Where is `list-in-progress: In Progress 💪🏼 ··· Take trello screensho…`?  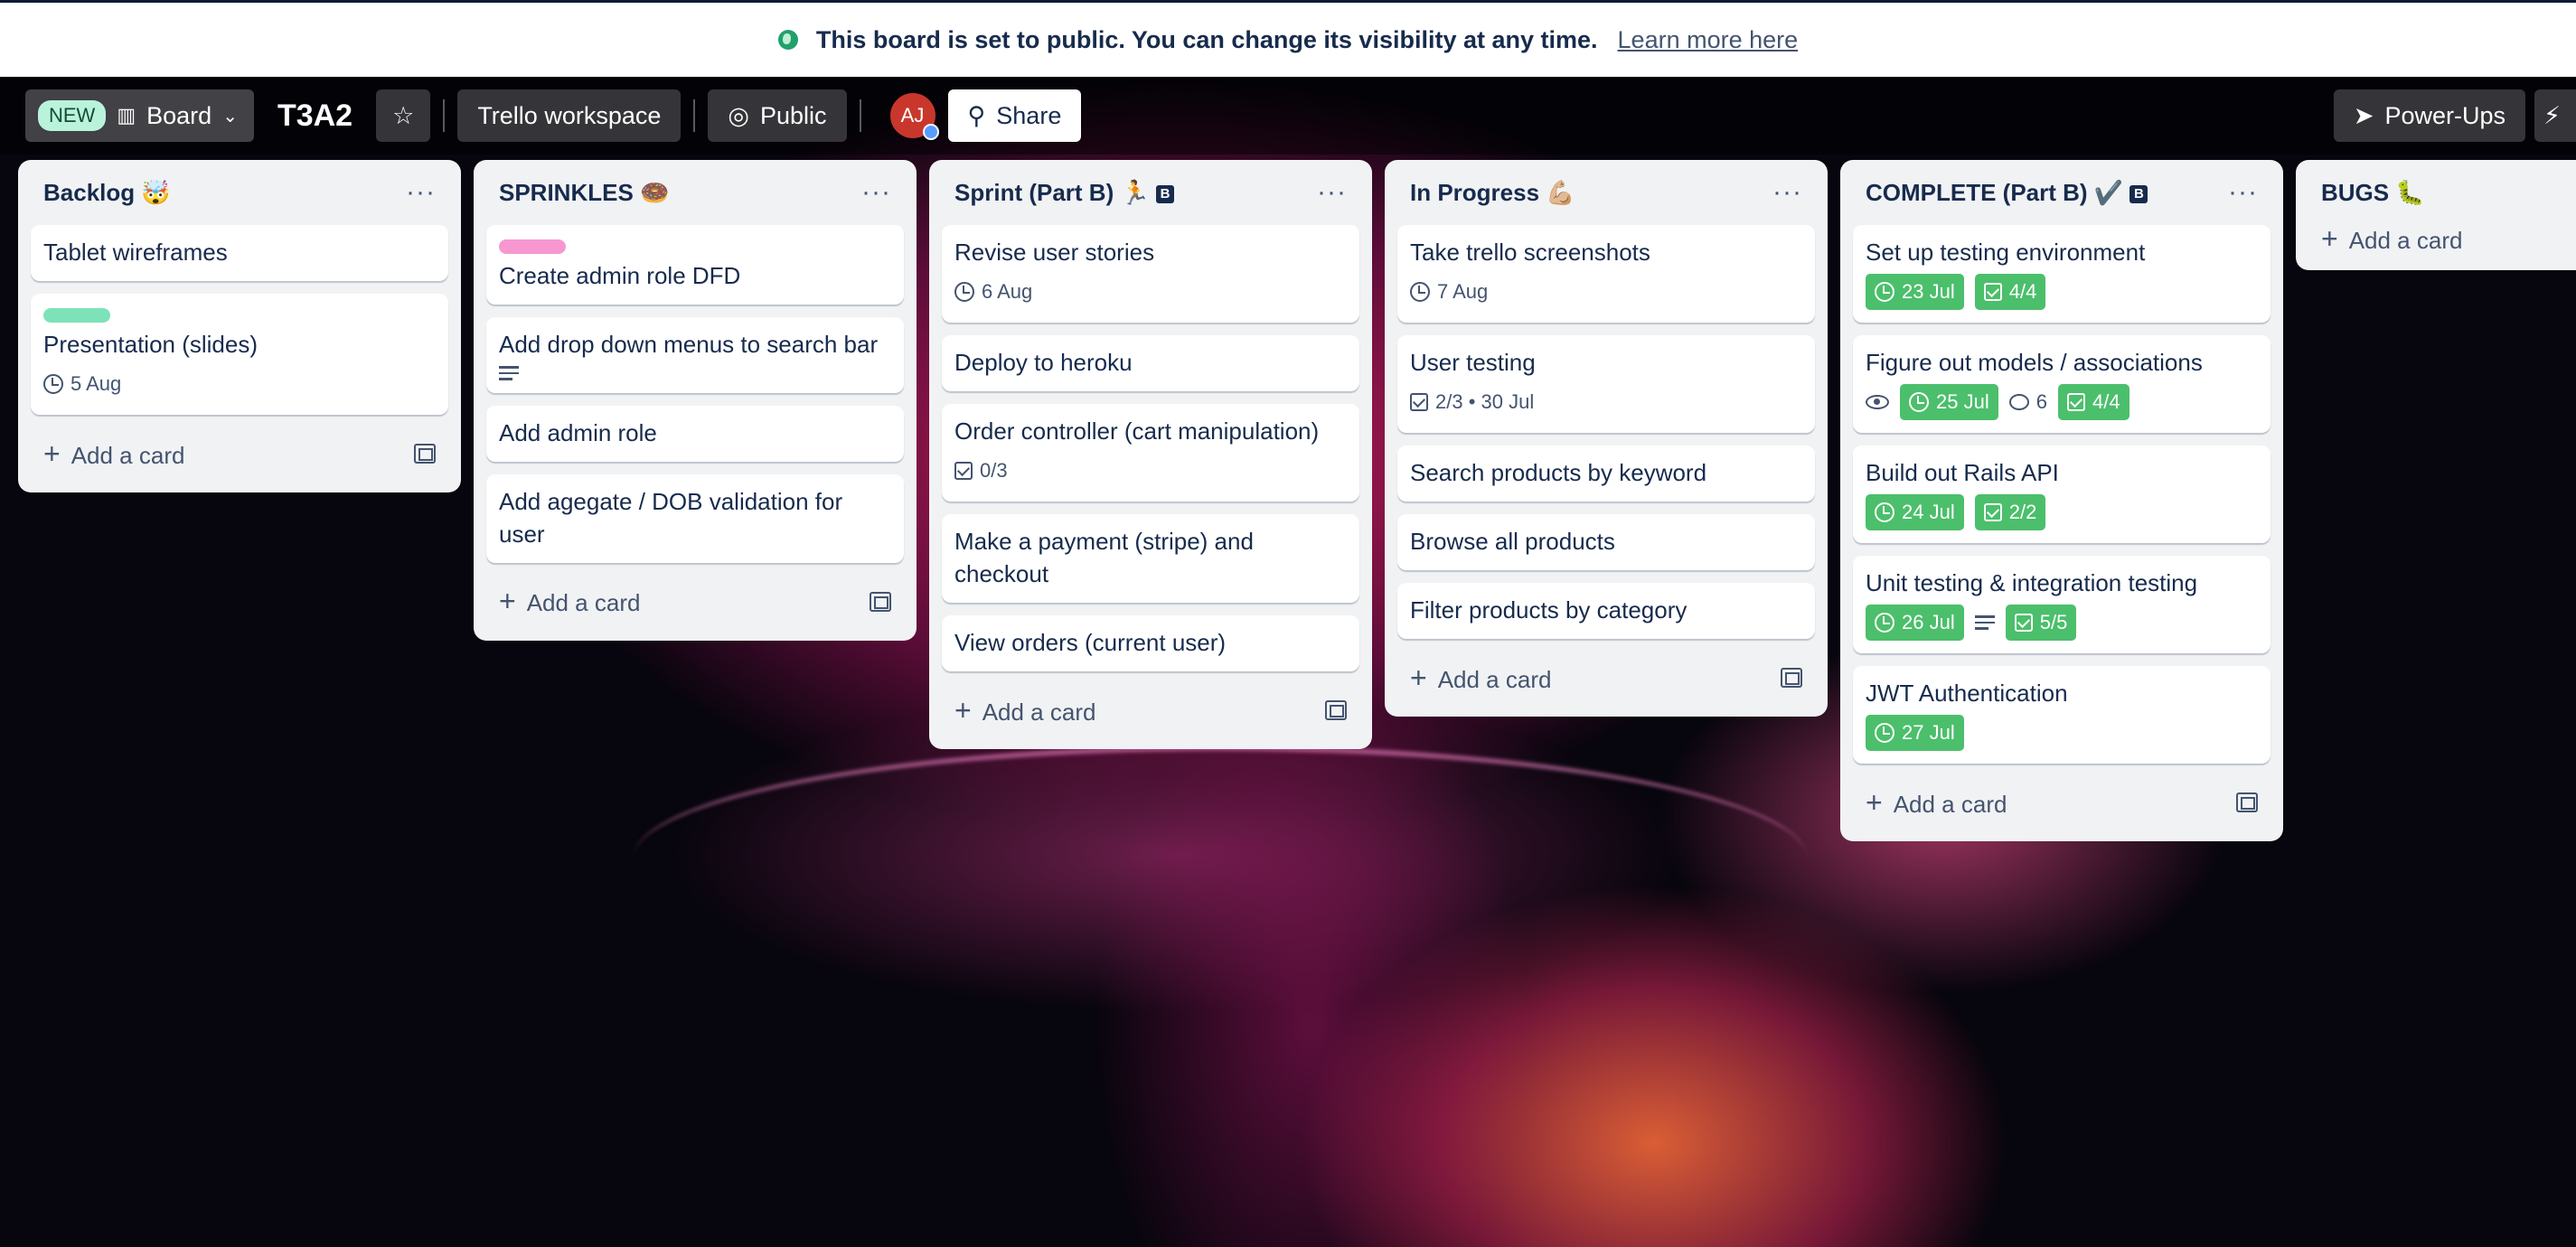 list-in-progress: In Progress 💪🏼 ··· Take trello screensho… is located at coordinates (1607, 438).